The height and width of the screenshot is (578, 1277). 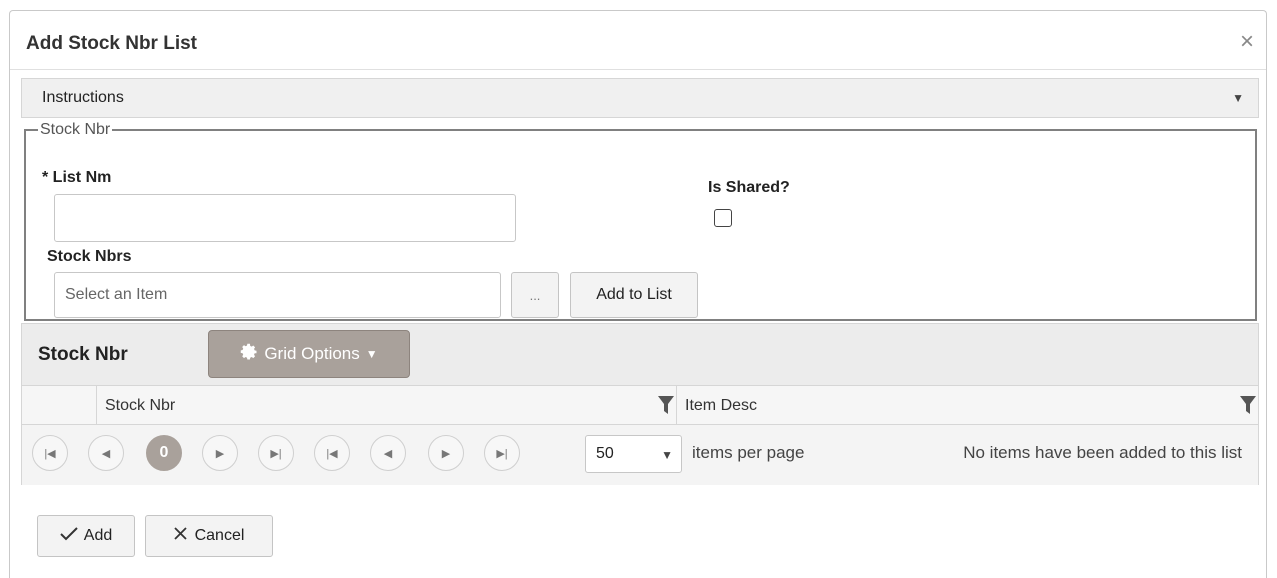 What do you see at coordinates (386, 405) in the screenshot?
I see `column-stock-nbr: Stock Nbr` at bounding box center [386, 405].